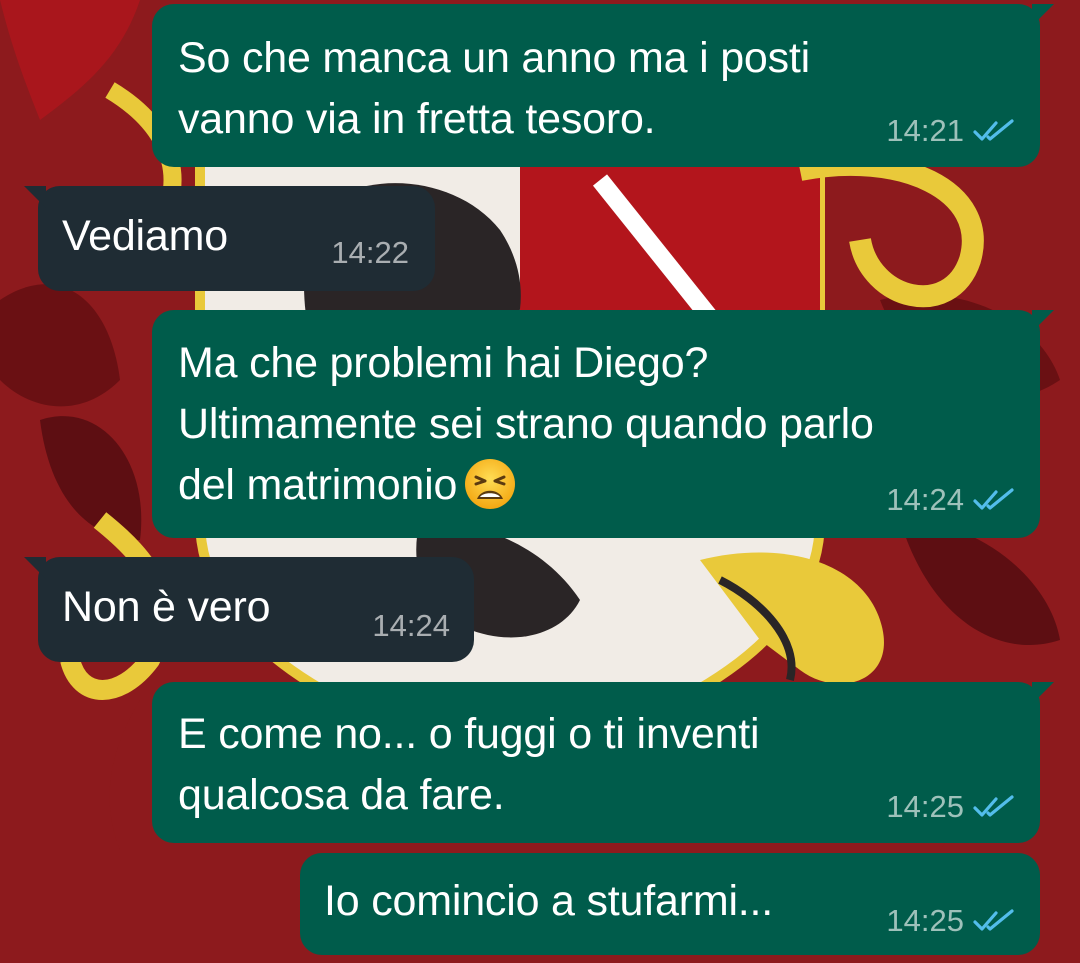 Image resolution: width=1080 pixels, height=963 pixels. I want to click on message-text: Vediamo, so click(145, 236).